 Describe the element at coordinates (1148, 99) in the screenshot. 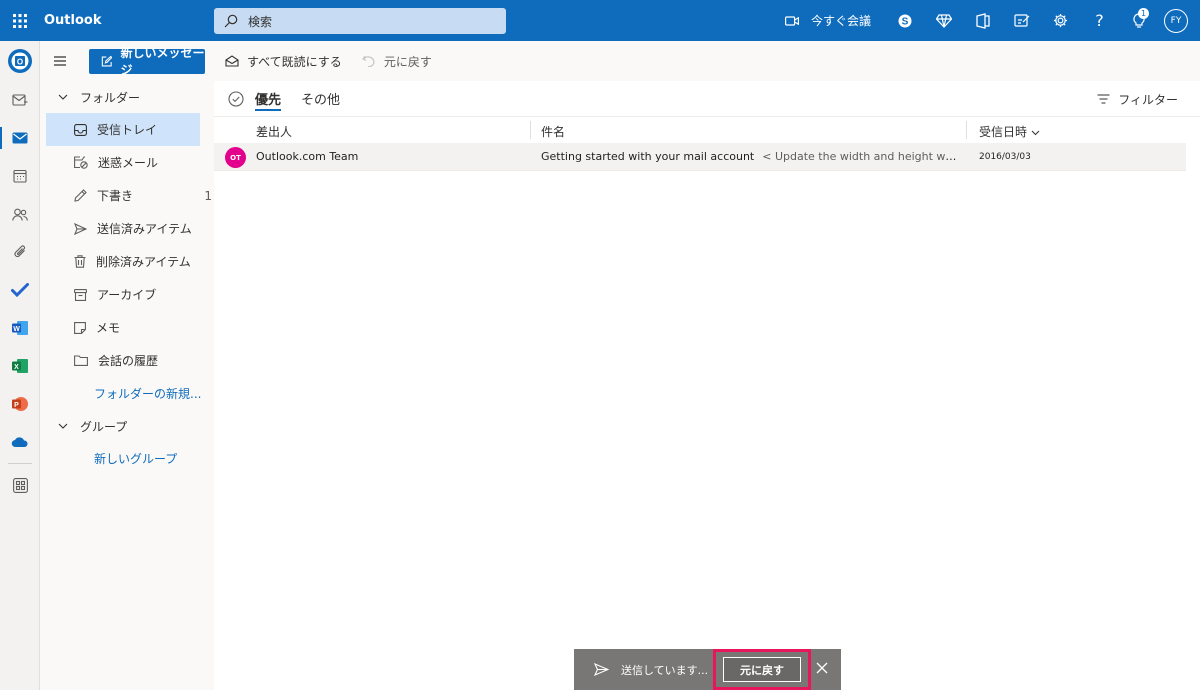

I see `filter-label: フィルター` at that location.